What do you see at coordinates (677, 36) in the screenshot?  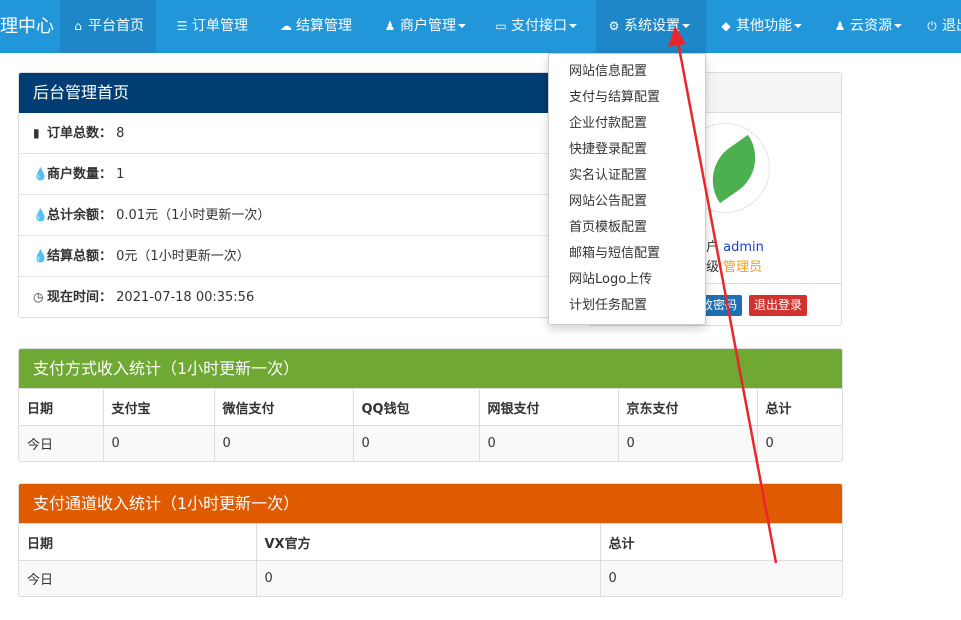 I see `arrow-head-icon` at bounding box center [677, 36].